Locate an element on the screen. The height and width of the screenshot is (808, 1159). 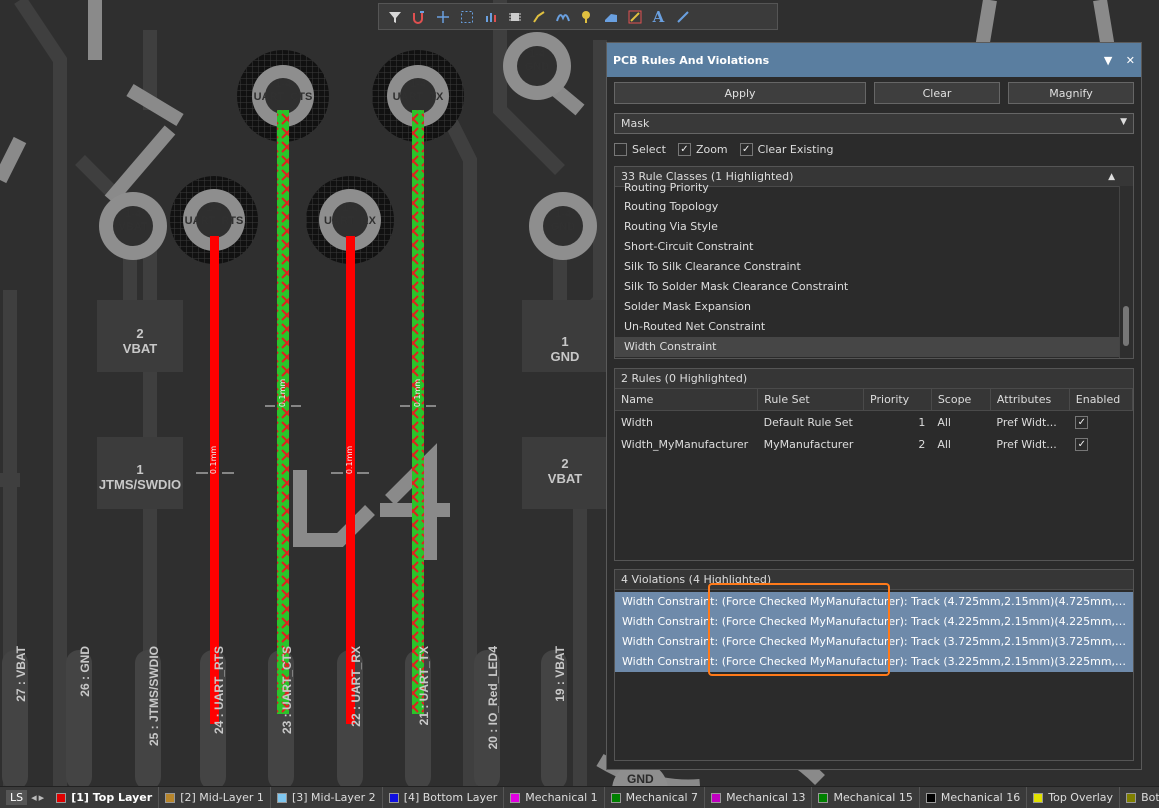
chart-icon is located at coordinates (490, 17).